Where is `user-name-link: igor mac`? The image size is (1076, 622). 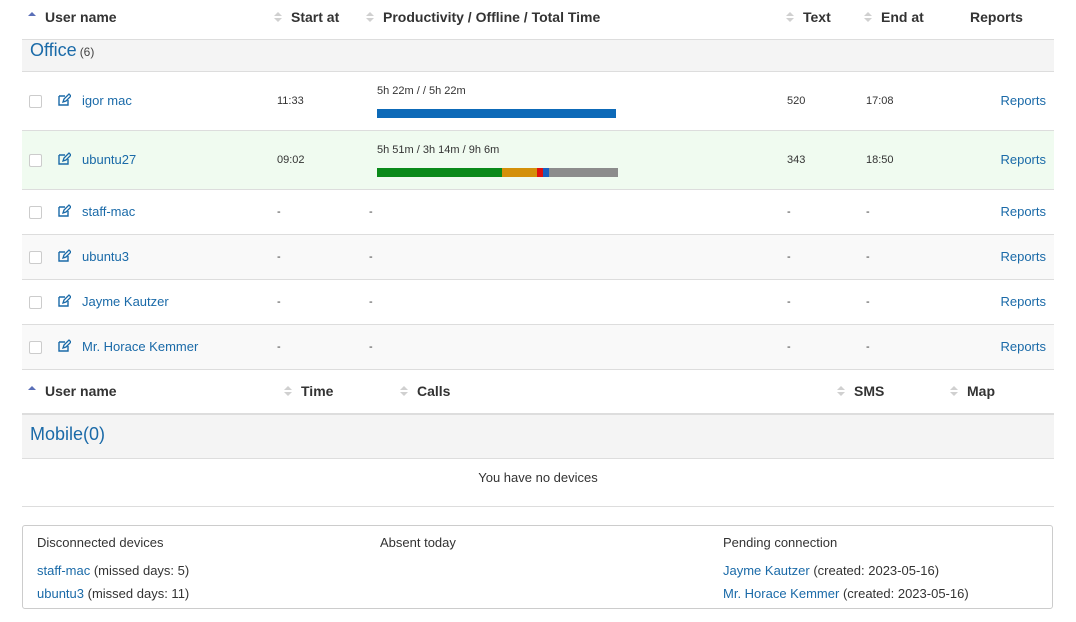 user-name-link: igor mac is located at coordinates (107, 100).